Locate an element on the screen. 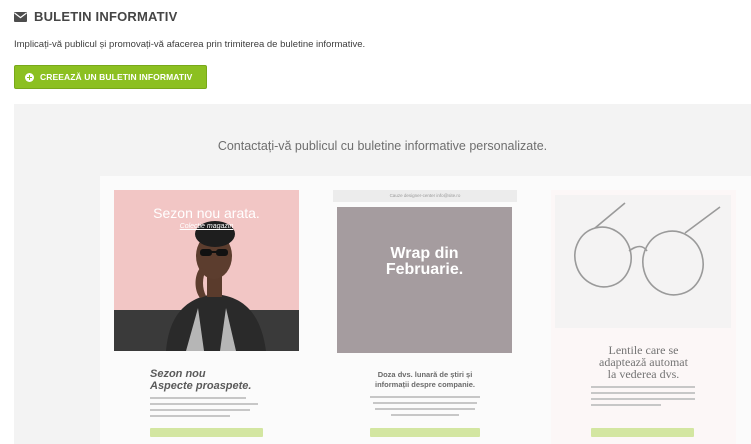  create-newsletter-label: CREEAZĂ UN BULETIN INFORMATIV is located at coordinates (116, 77).